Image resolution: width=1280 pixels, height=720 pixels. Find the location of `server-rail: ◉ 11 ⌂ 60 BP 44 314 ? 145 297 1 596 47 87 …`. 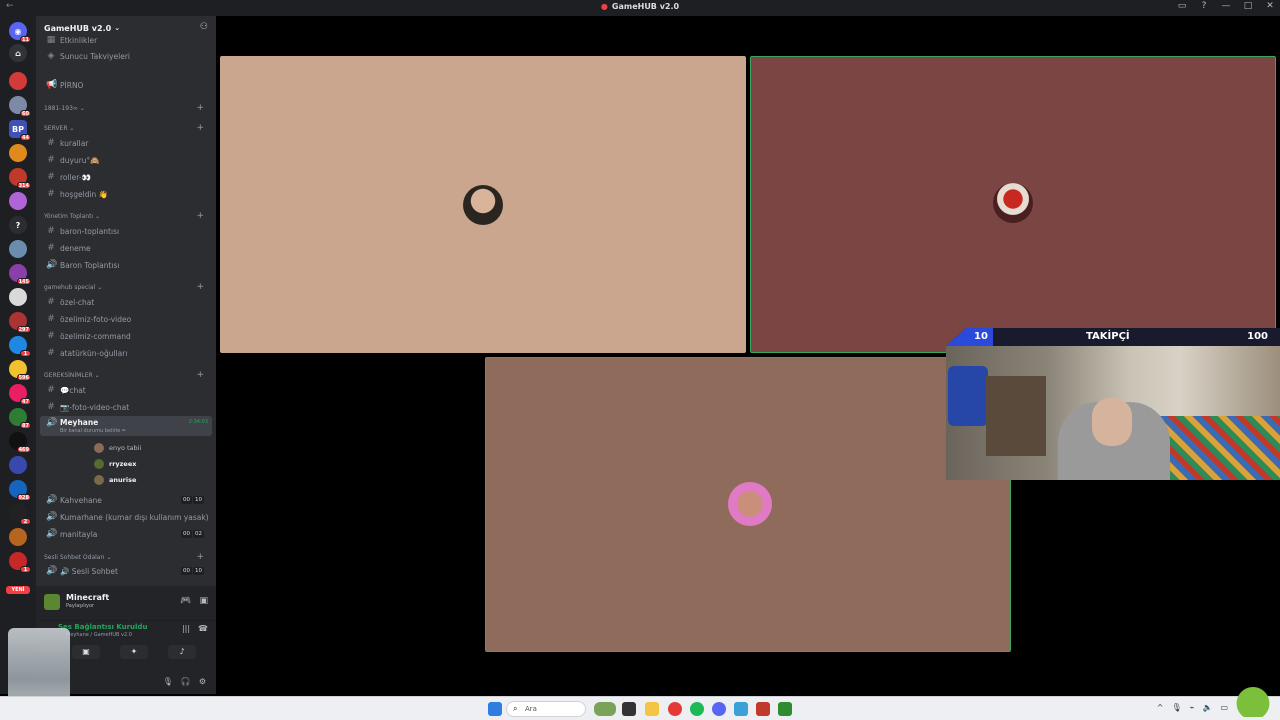

server-rail: ◉ 11 ⌂ 60 BP 44 314 ? 145 297 1 596 47 87 … is located at coordinates (18, 355).